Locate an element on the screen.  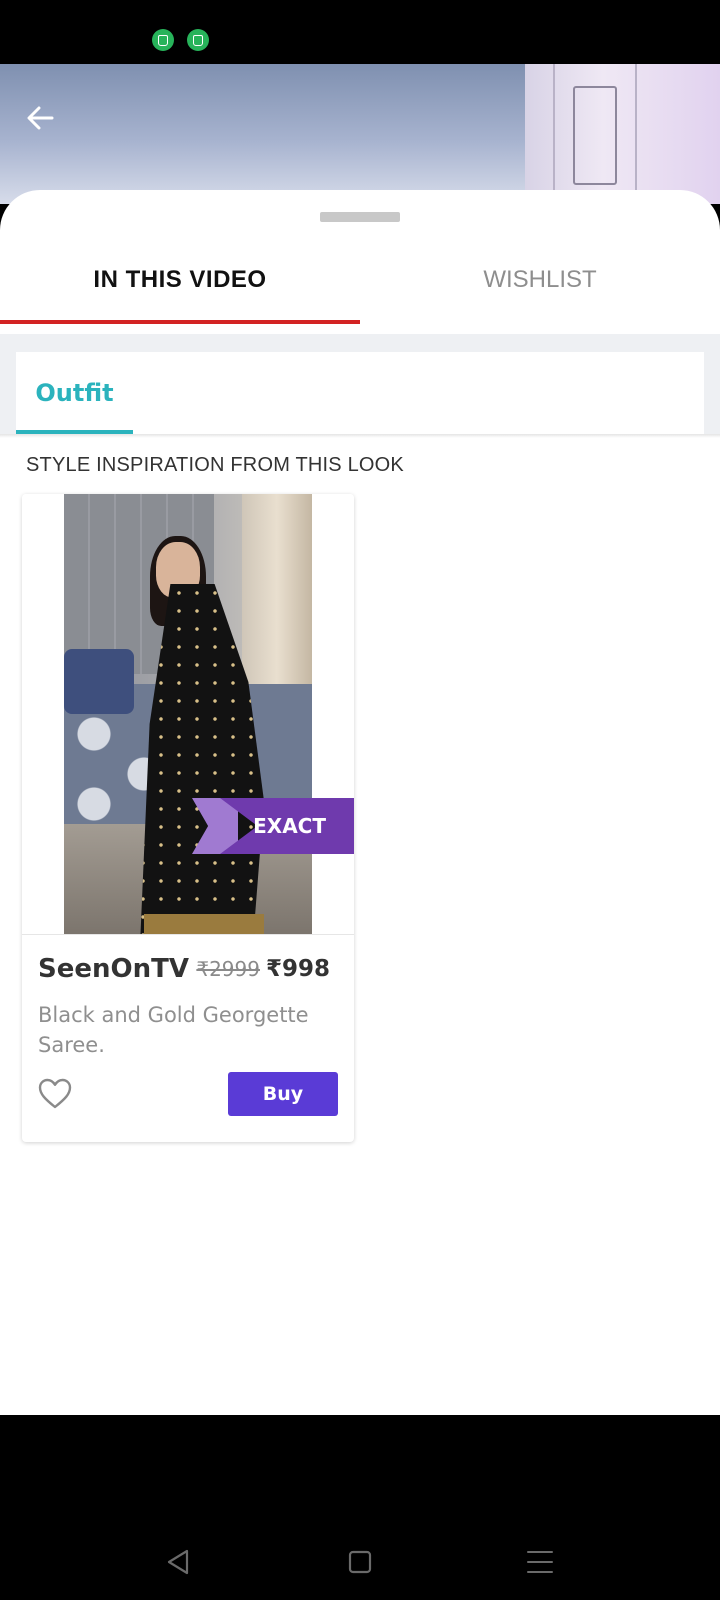
sale-price: ₹998 is located at coordinates (297, 969).